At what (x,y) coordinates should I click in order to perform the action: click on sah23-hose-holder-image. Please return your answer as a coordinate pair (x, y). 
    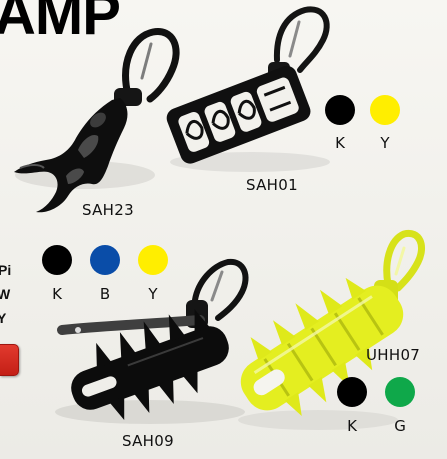
    Looking at the image, I should click on (97, 120).